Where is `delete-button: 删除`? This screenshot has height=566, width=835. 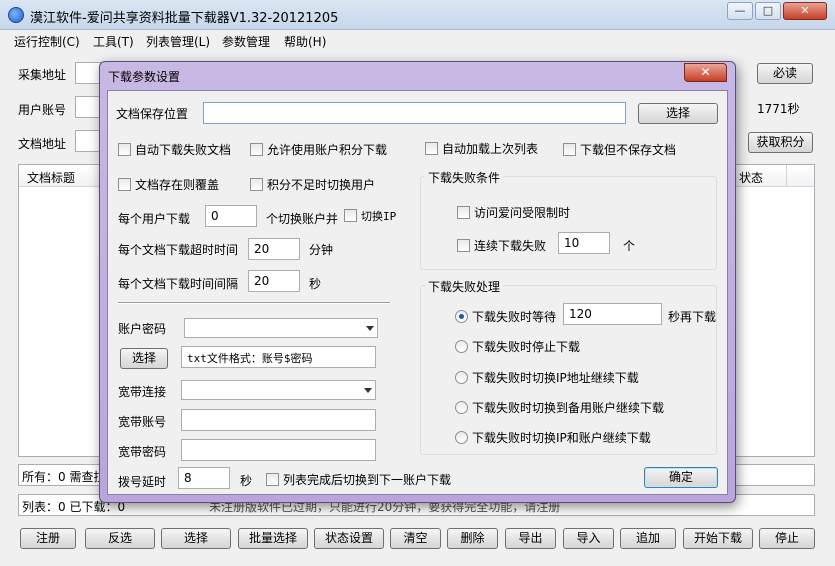
delete-button: 删除 is located at coordinates (472, 538).